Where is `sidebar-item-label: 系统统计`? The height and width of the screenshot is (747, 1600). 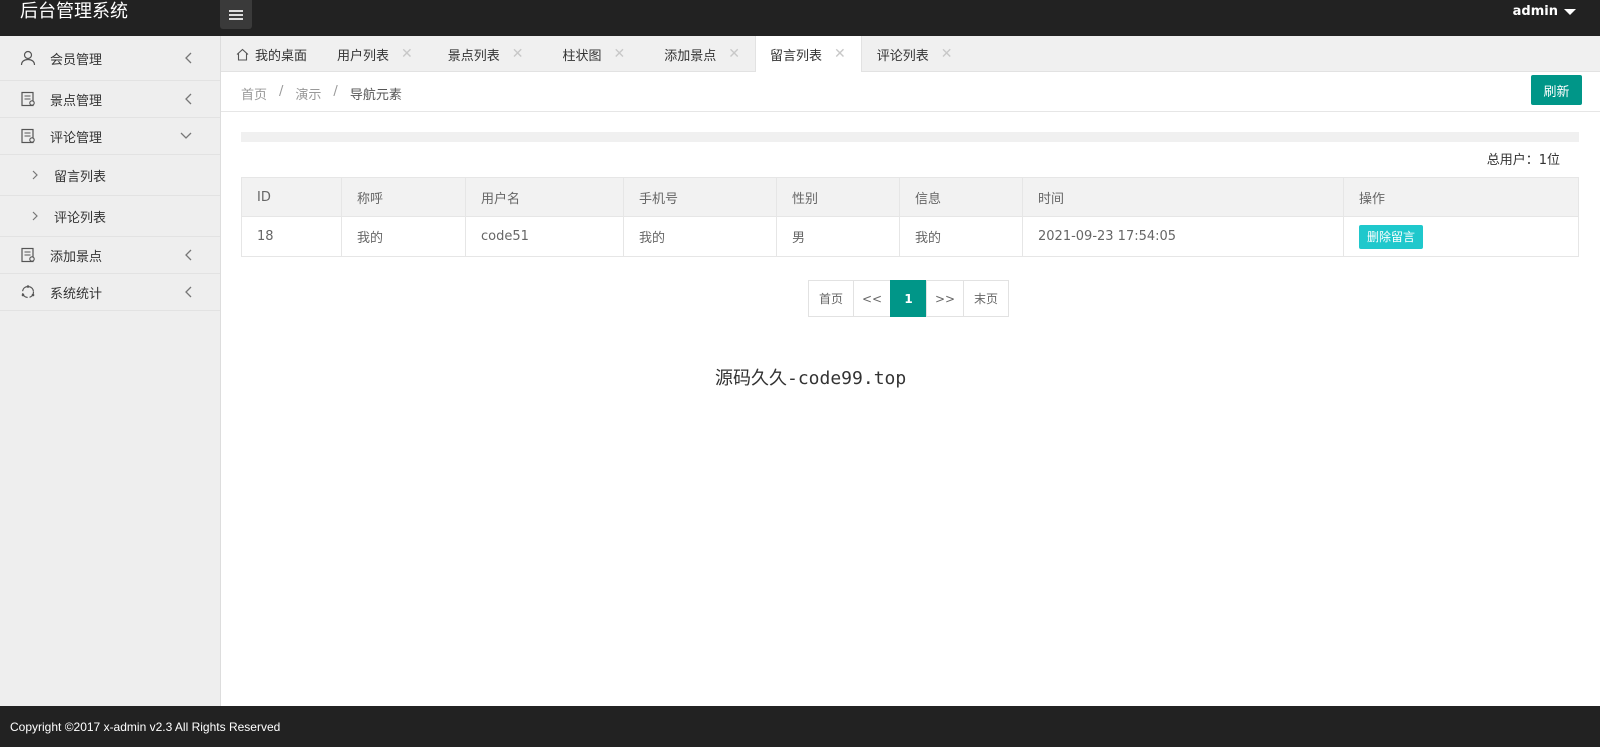
sidebar-item-label: 系统统计 is located at coordinates (76, 294).